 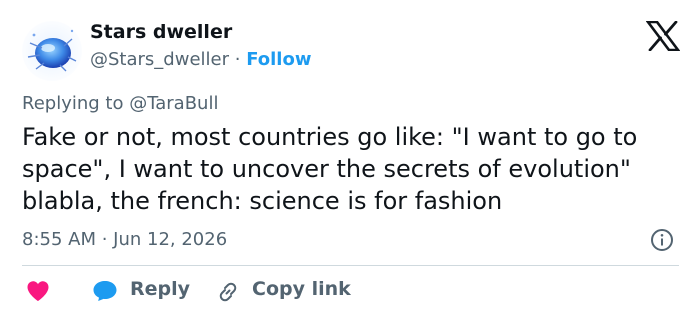 I want to click on replying-to-mention: @TaraBull, so click(x=173, y=103).